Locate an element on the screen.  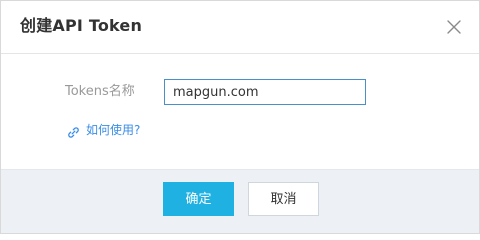
link-icon is located at coordinates (73, 131).